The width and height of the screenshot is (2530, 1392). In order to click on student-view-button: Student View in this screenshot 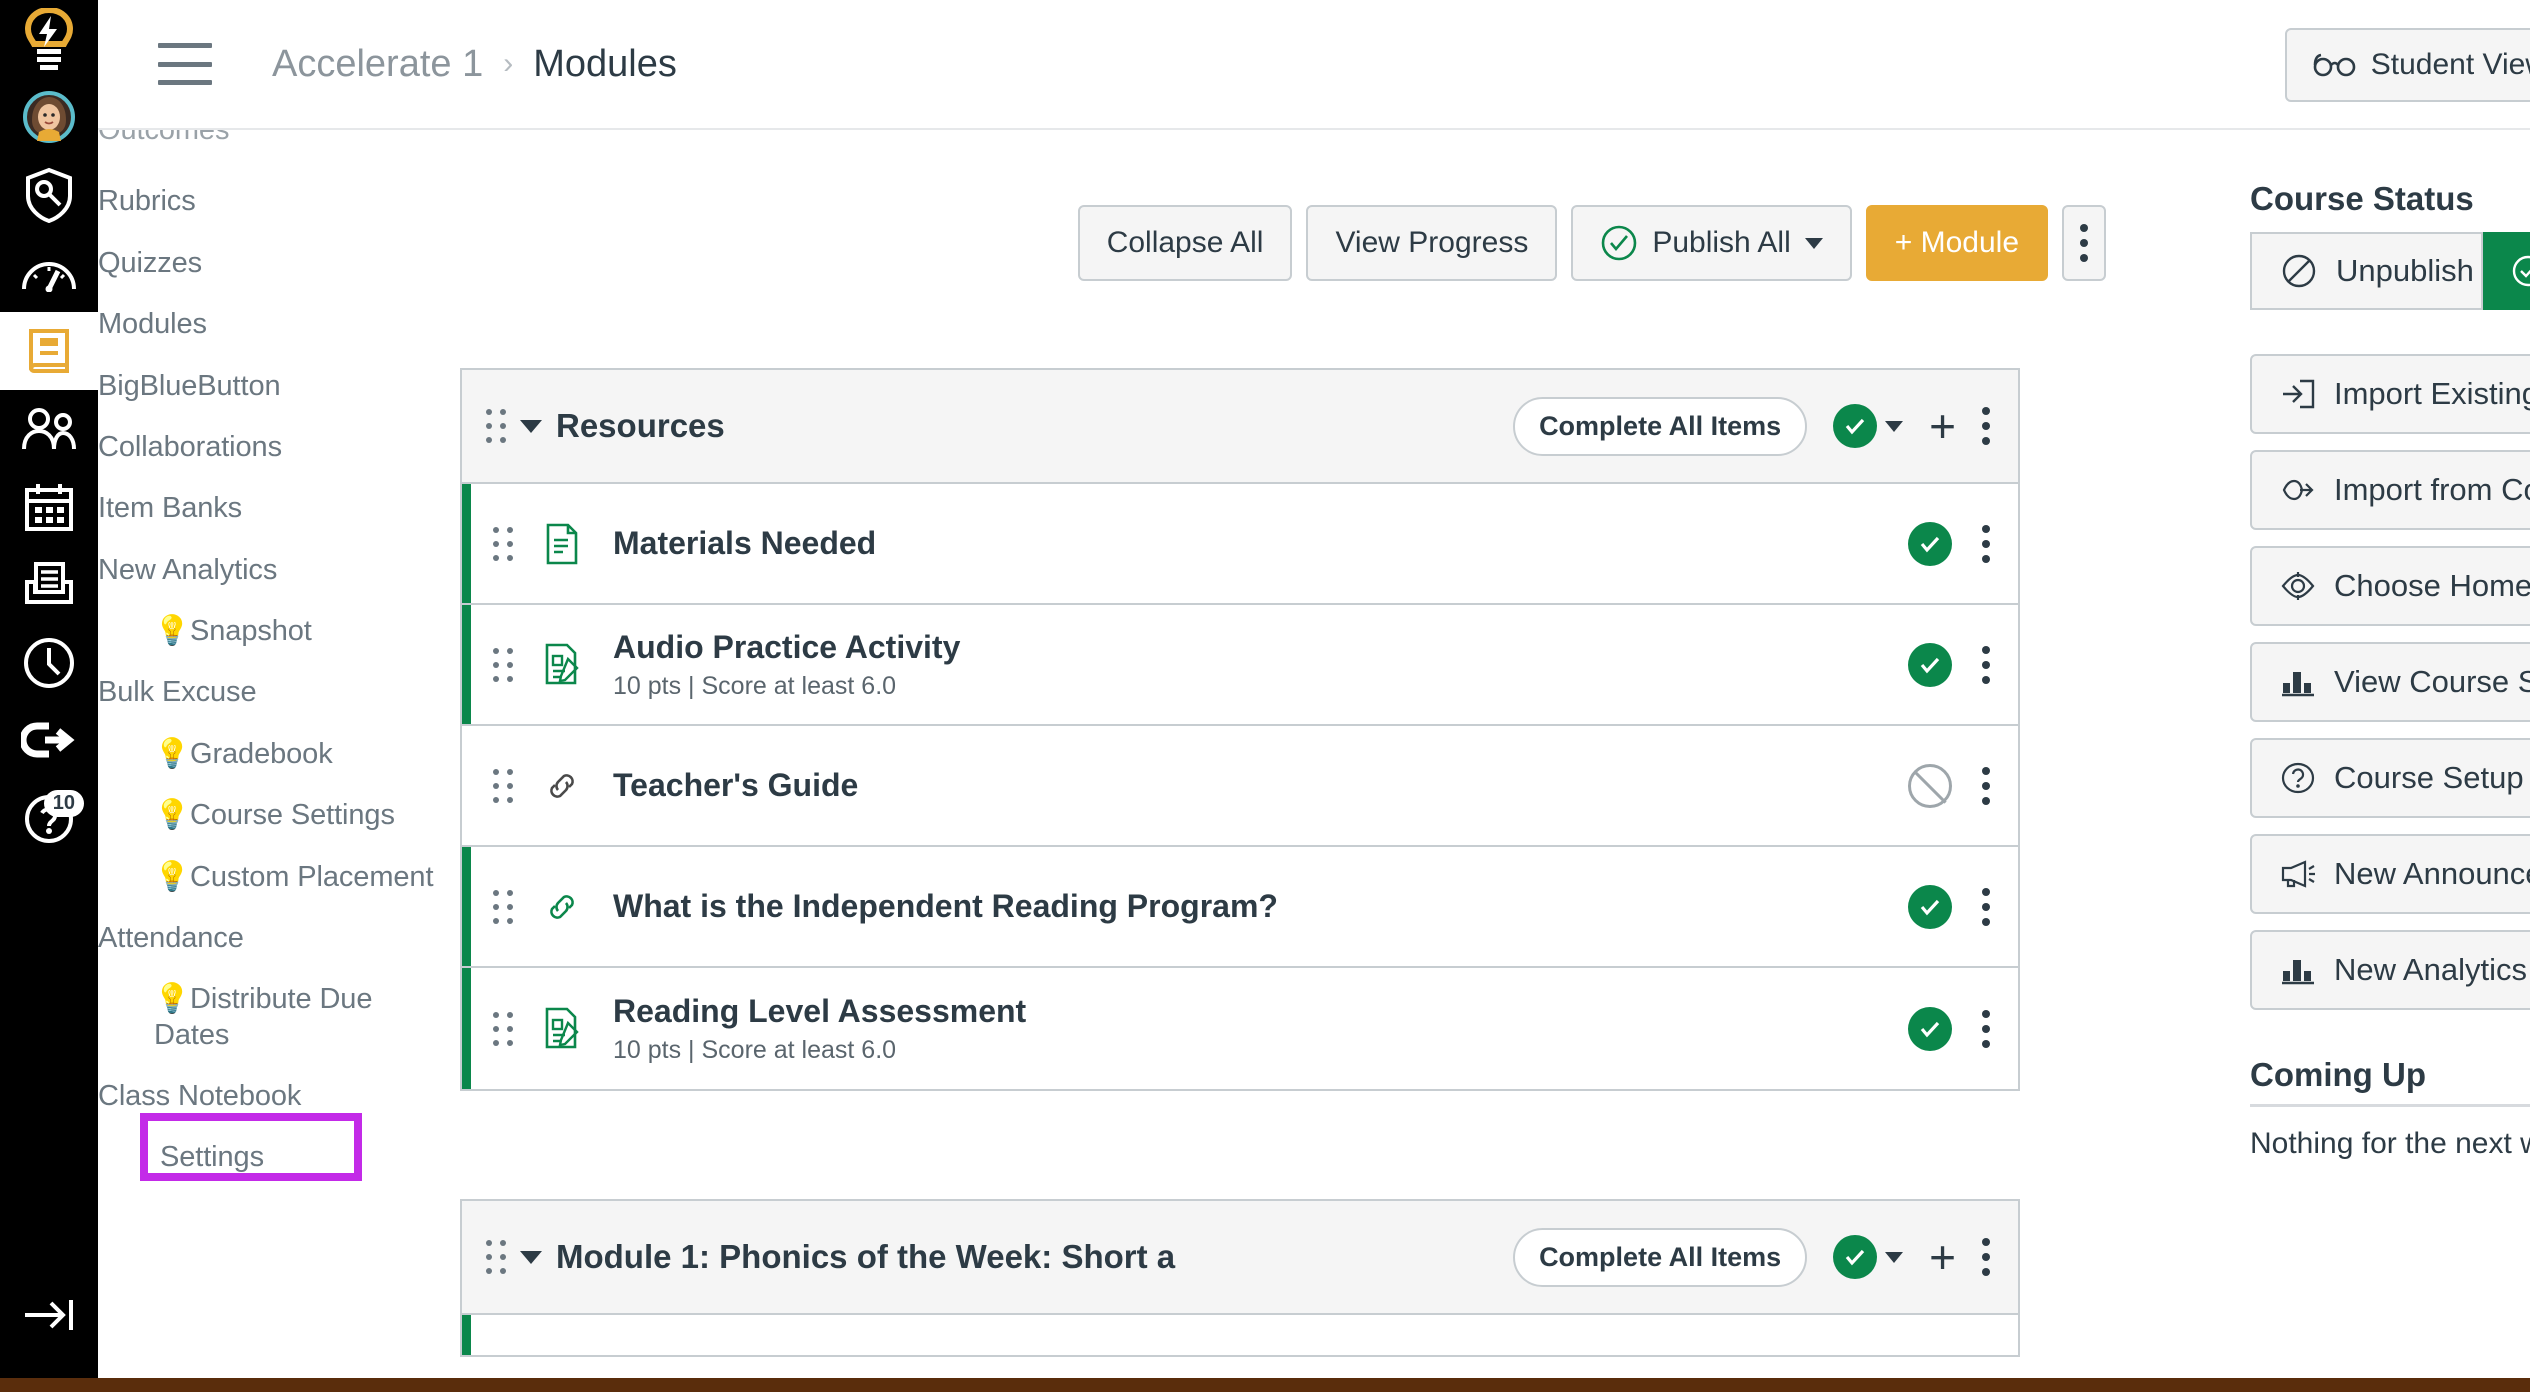, I will do `click(2407, 65)`.